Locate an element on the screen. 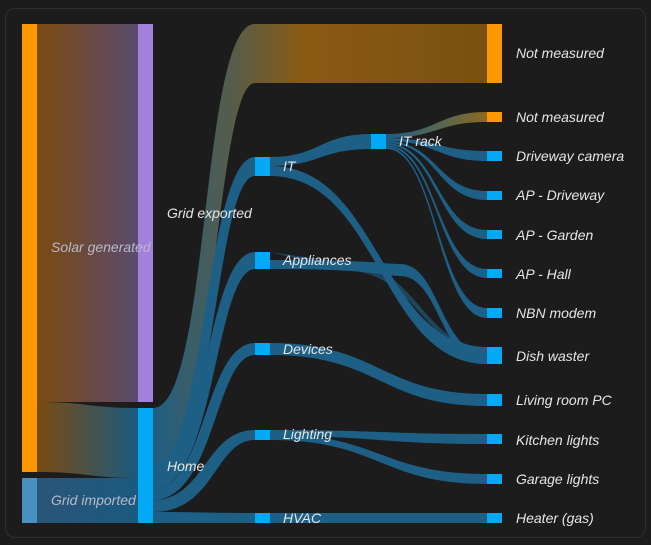  label-nbn-modem: NBN modem is located at coordinates (556, 313).